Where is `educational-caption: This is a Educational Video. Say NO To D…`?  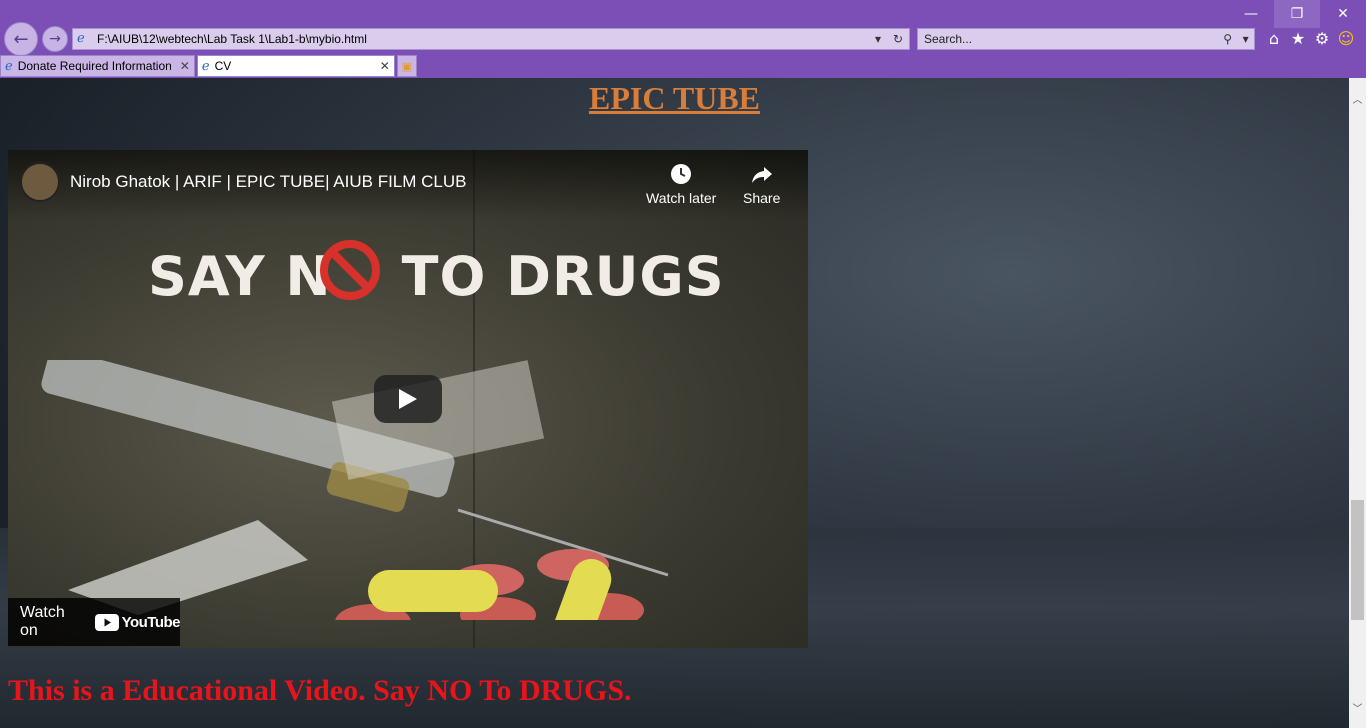
educational-caption: This is a Educational Video. Say NO To D… is located at coordinates (320, 690).